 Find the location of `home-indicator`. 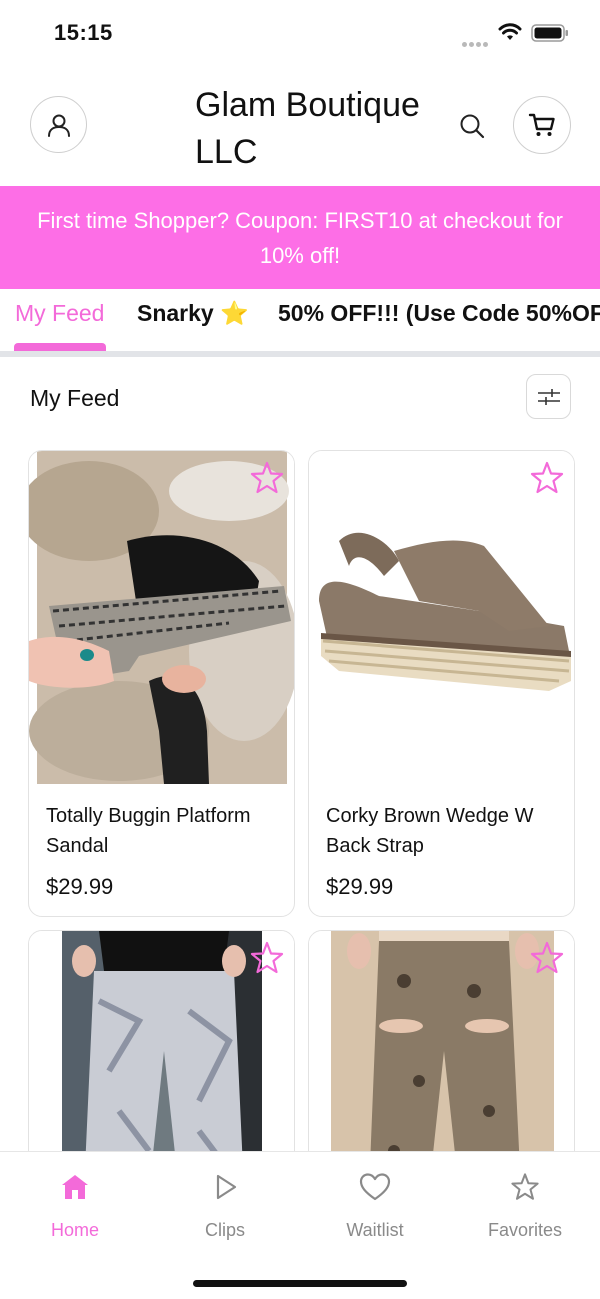

home-indicator is located at coordinates (300, 1283).